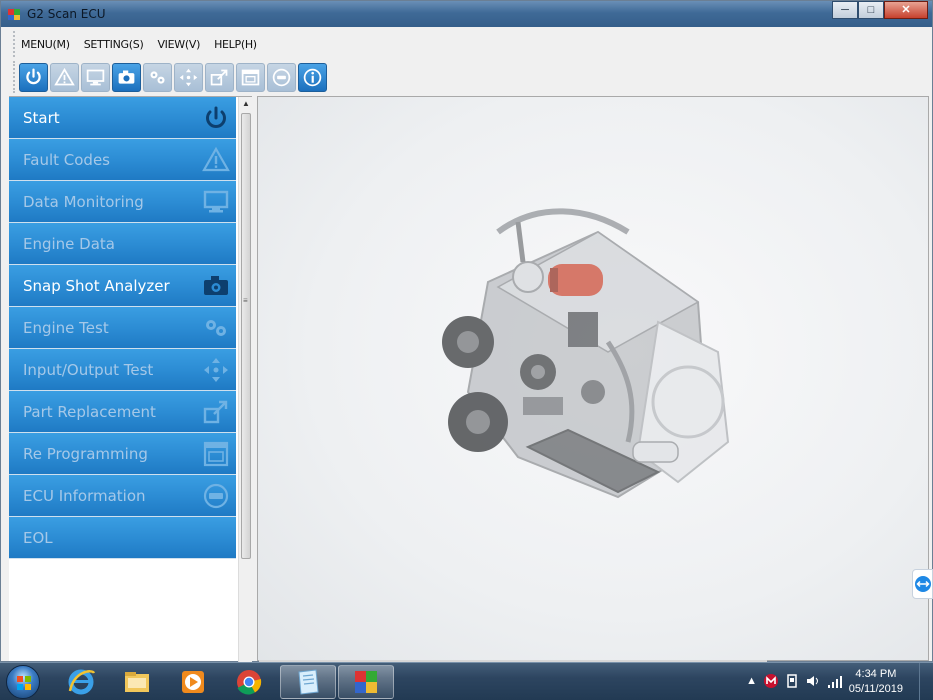  Describe the element at coordinates (41, 118) in the screenshot. I see `side-item-label: Start` at that location.